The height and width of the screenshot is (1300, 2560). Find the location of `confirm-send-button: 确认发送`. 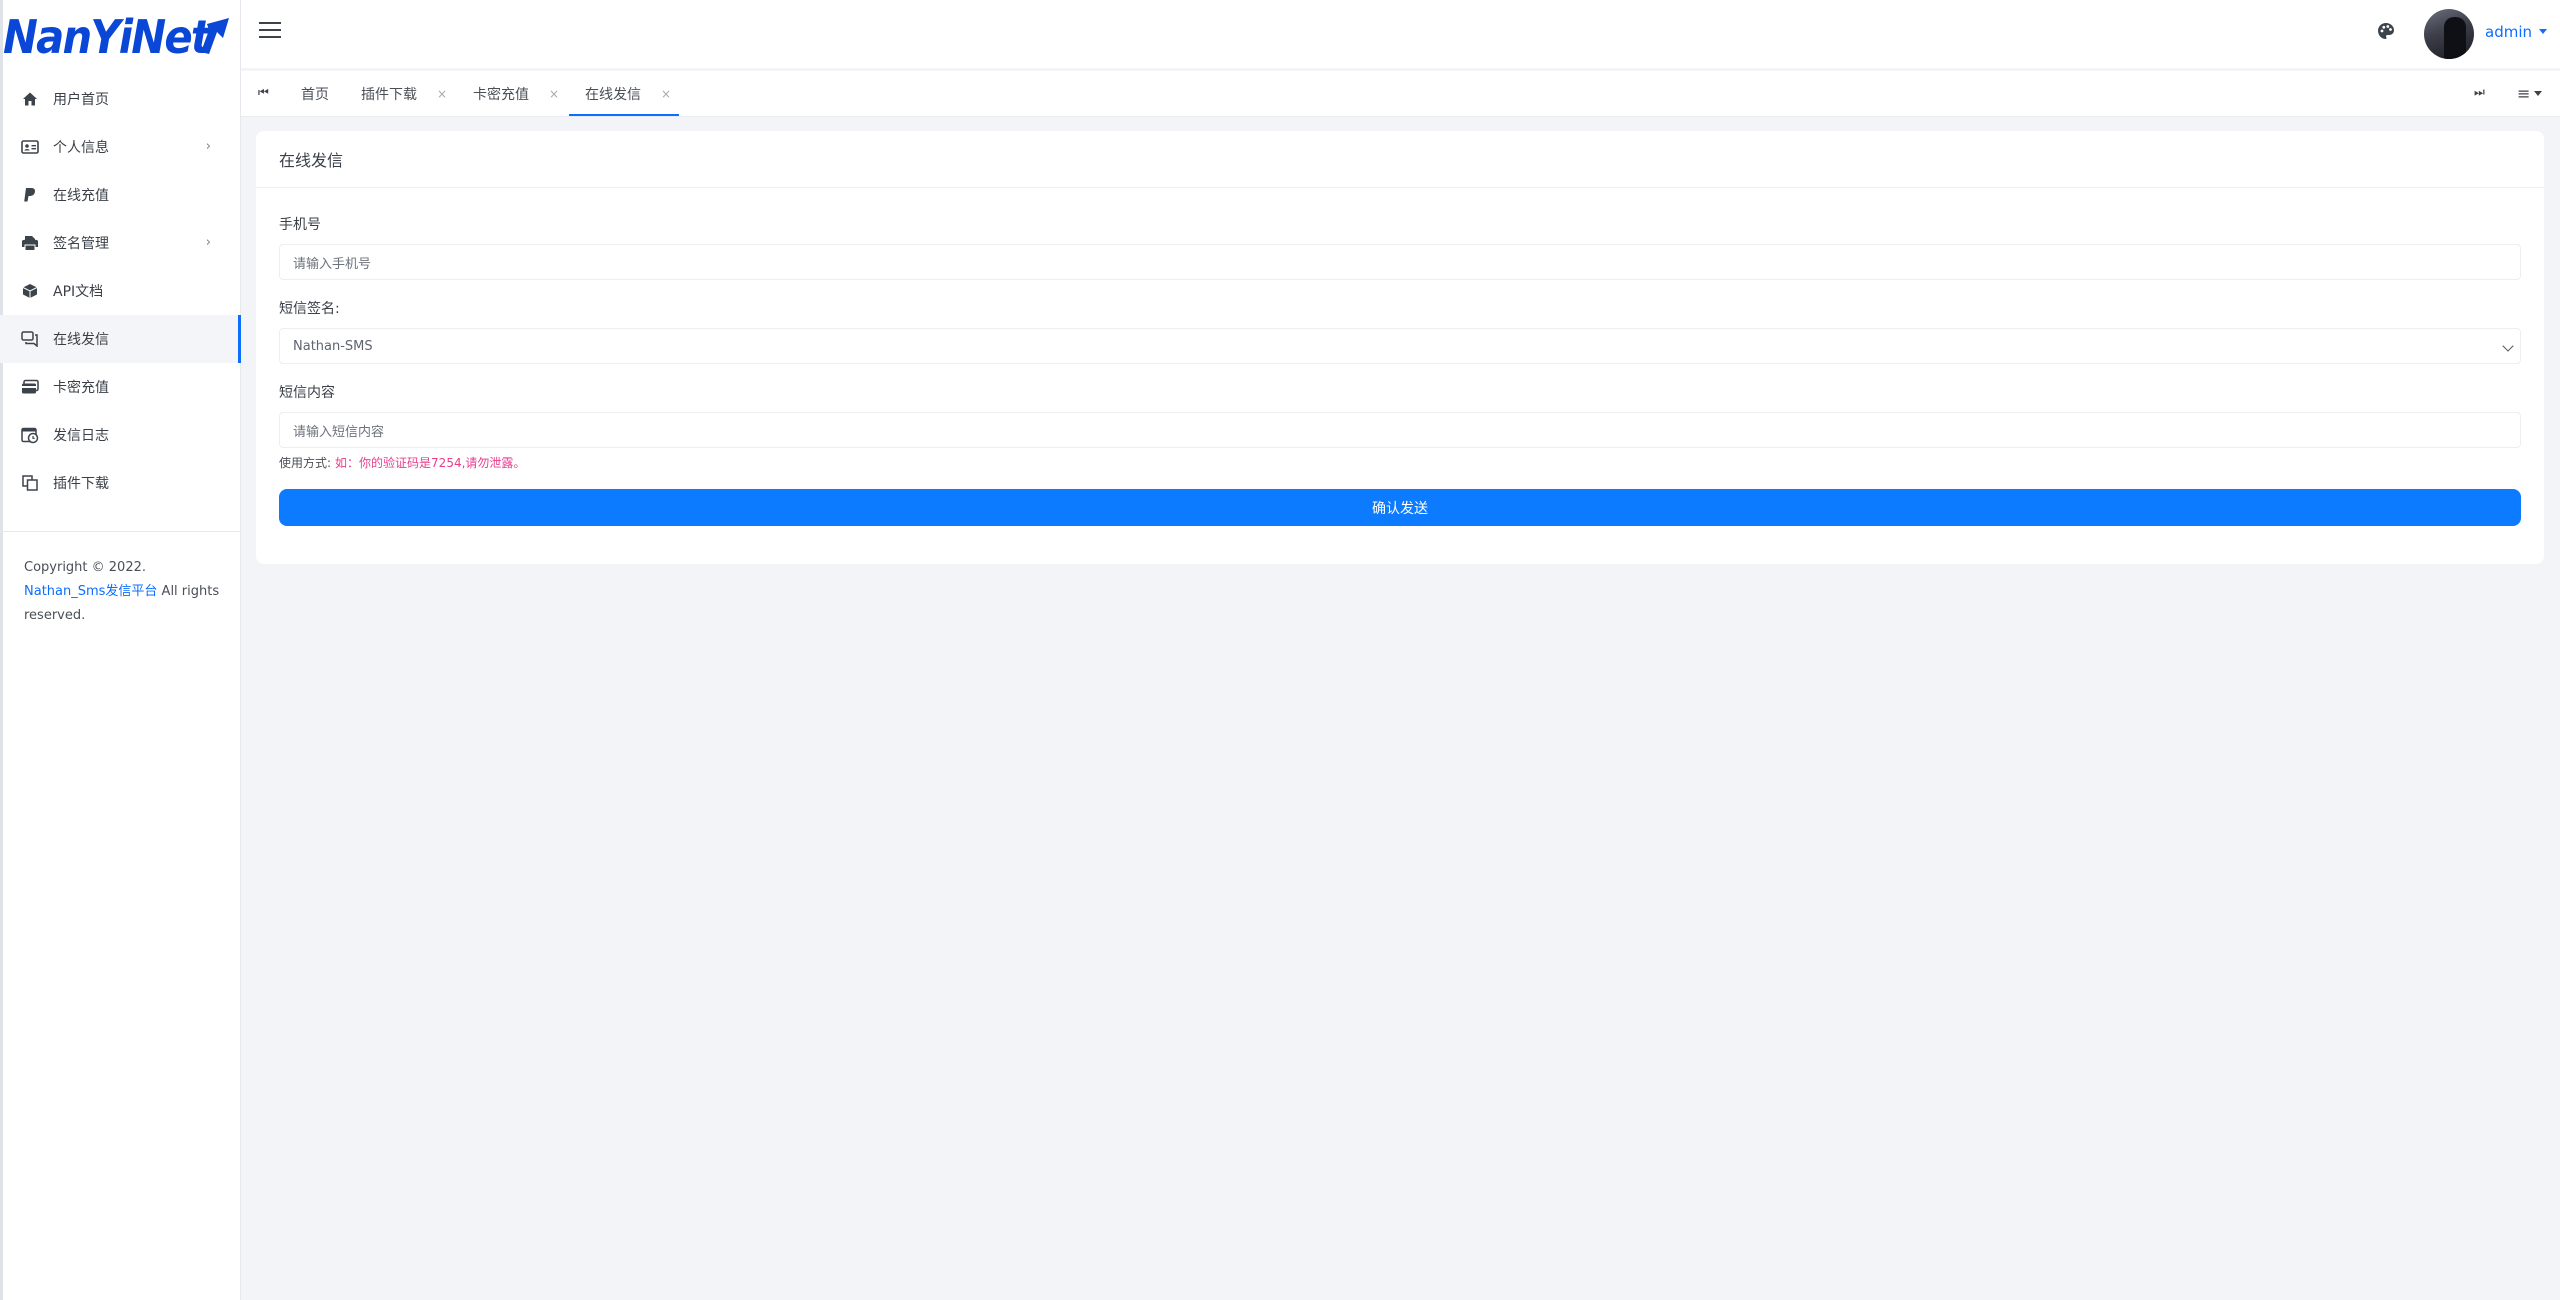

confirm-send-button: 确认发送 is located at coordinates (1400, 507).